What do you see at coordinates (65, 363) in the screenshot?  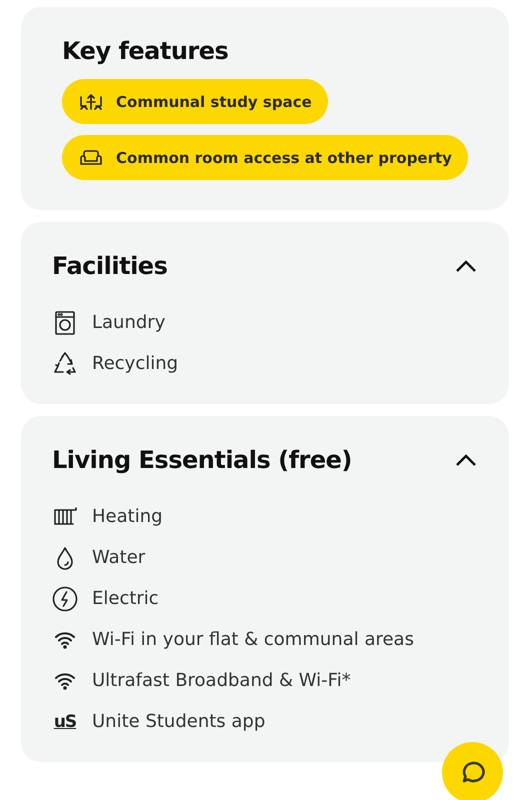 I see `recycling-icon` at bounding box center [65, 363].